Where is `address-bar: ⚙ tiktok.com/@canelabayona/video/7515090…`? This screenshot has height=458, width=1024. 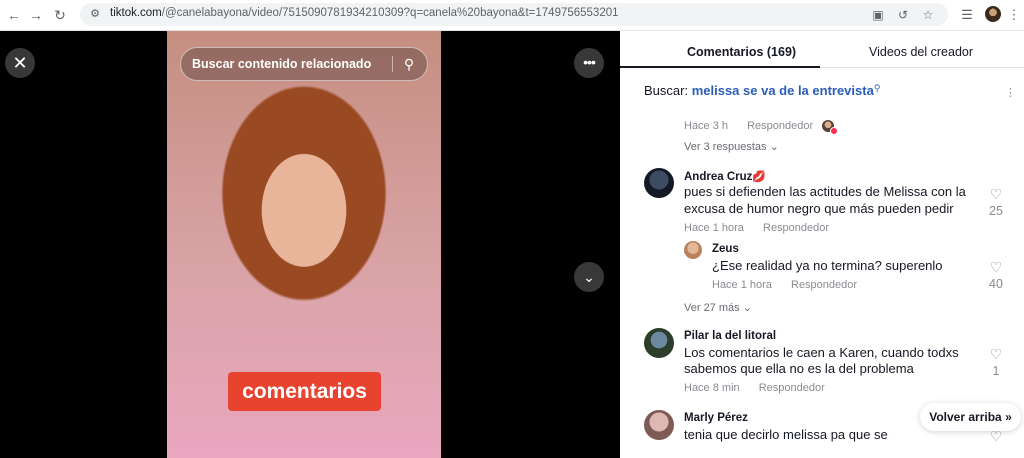 address-bar: ⚙ tiktok.com/@canelabayona/video/7515090… is located at coordinates (514, 14).